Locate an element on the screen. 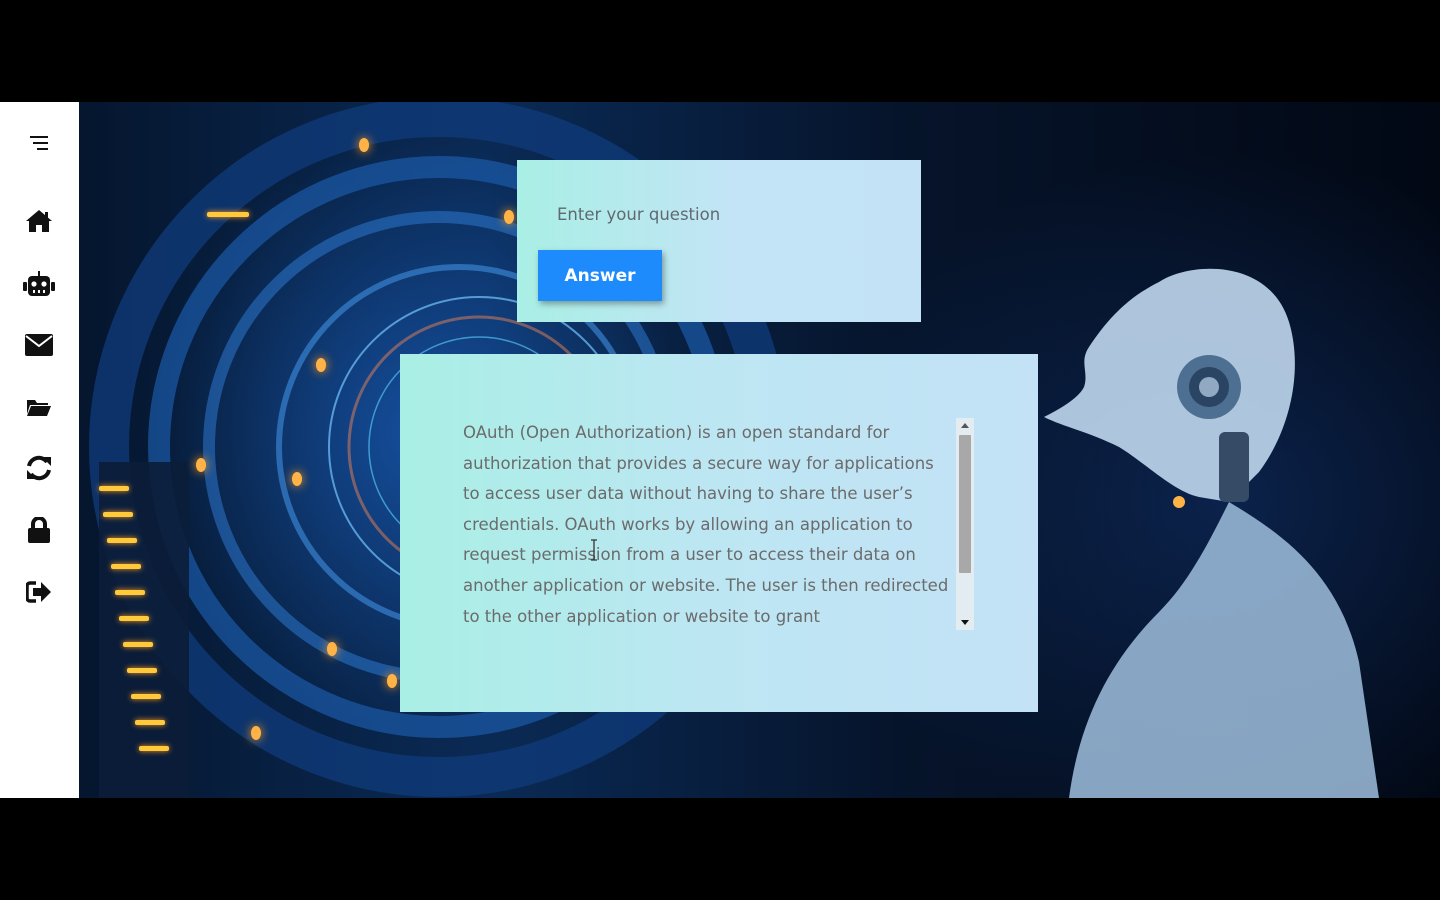 This screenshot has height=900, width=1440. sidebar-item-mail is located at coordinates (39, 345).